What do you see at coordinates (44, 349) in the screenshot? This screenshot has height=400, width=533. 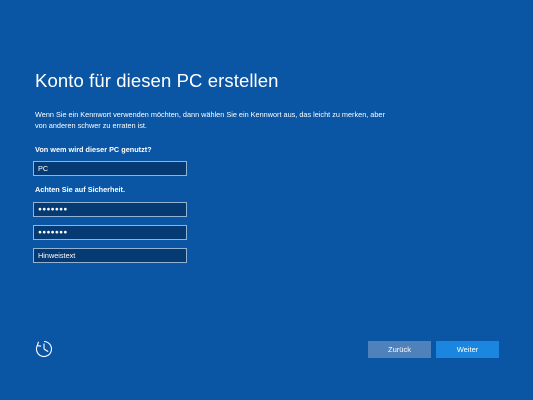 I see `ease-of-access-icon` at bounding box center [44, 349].